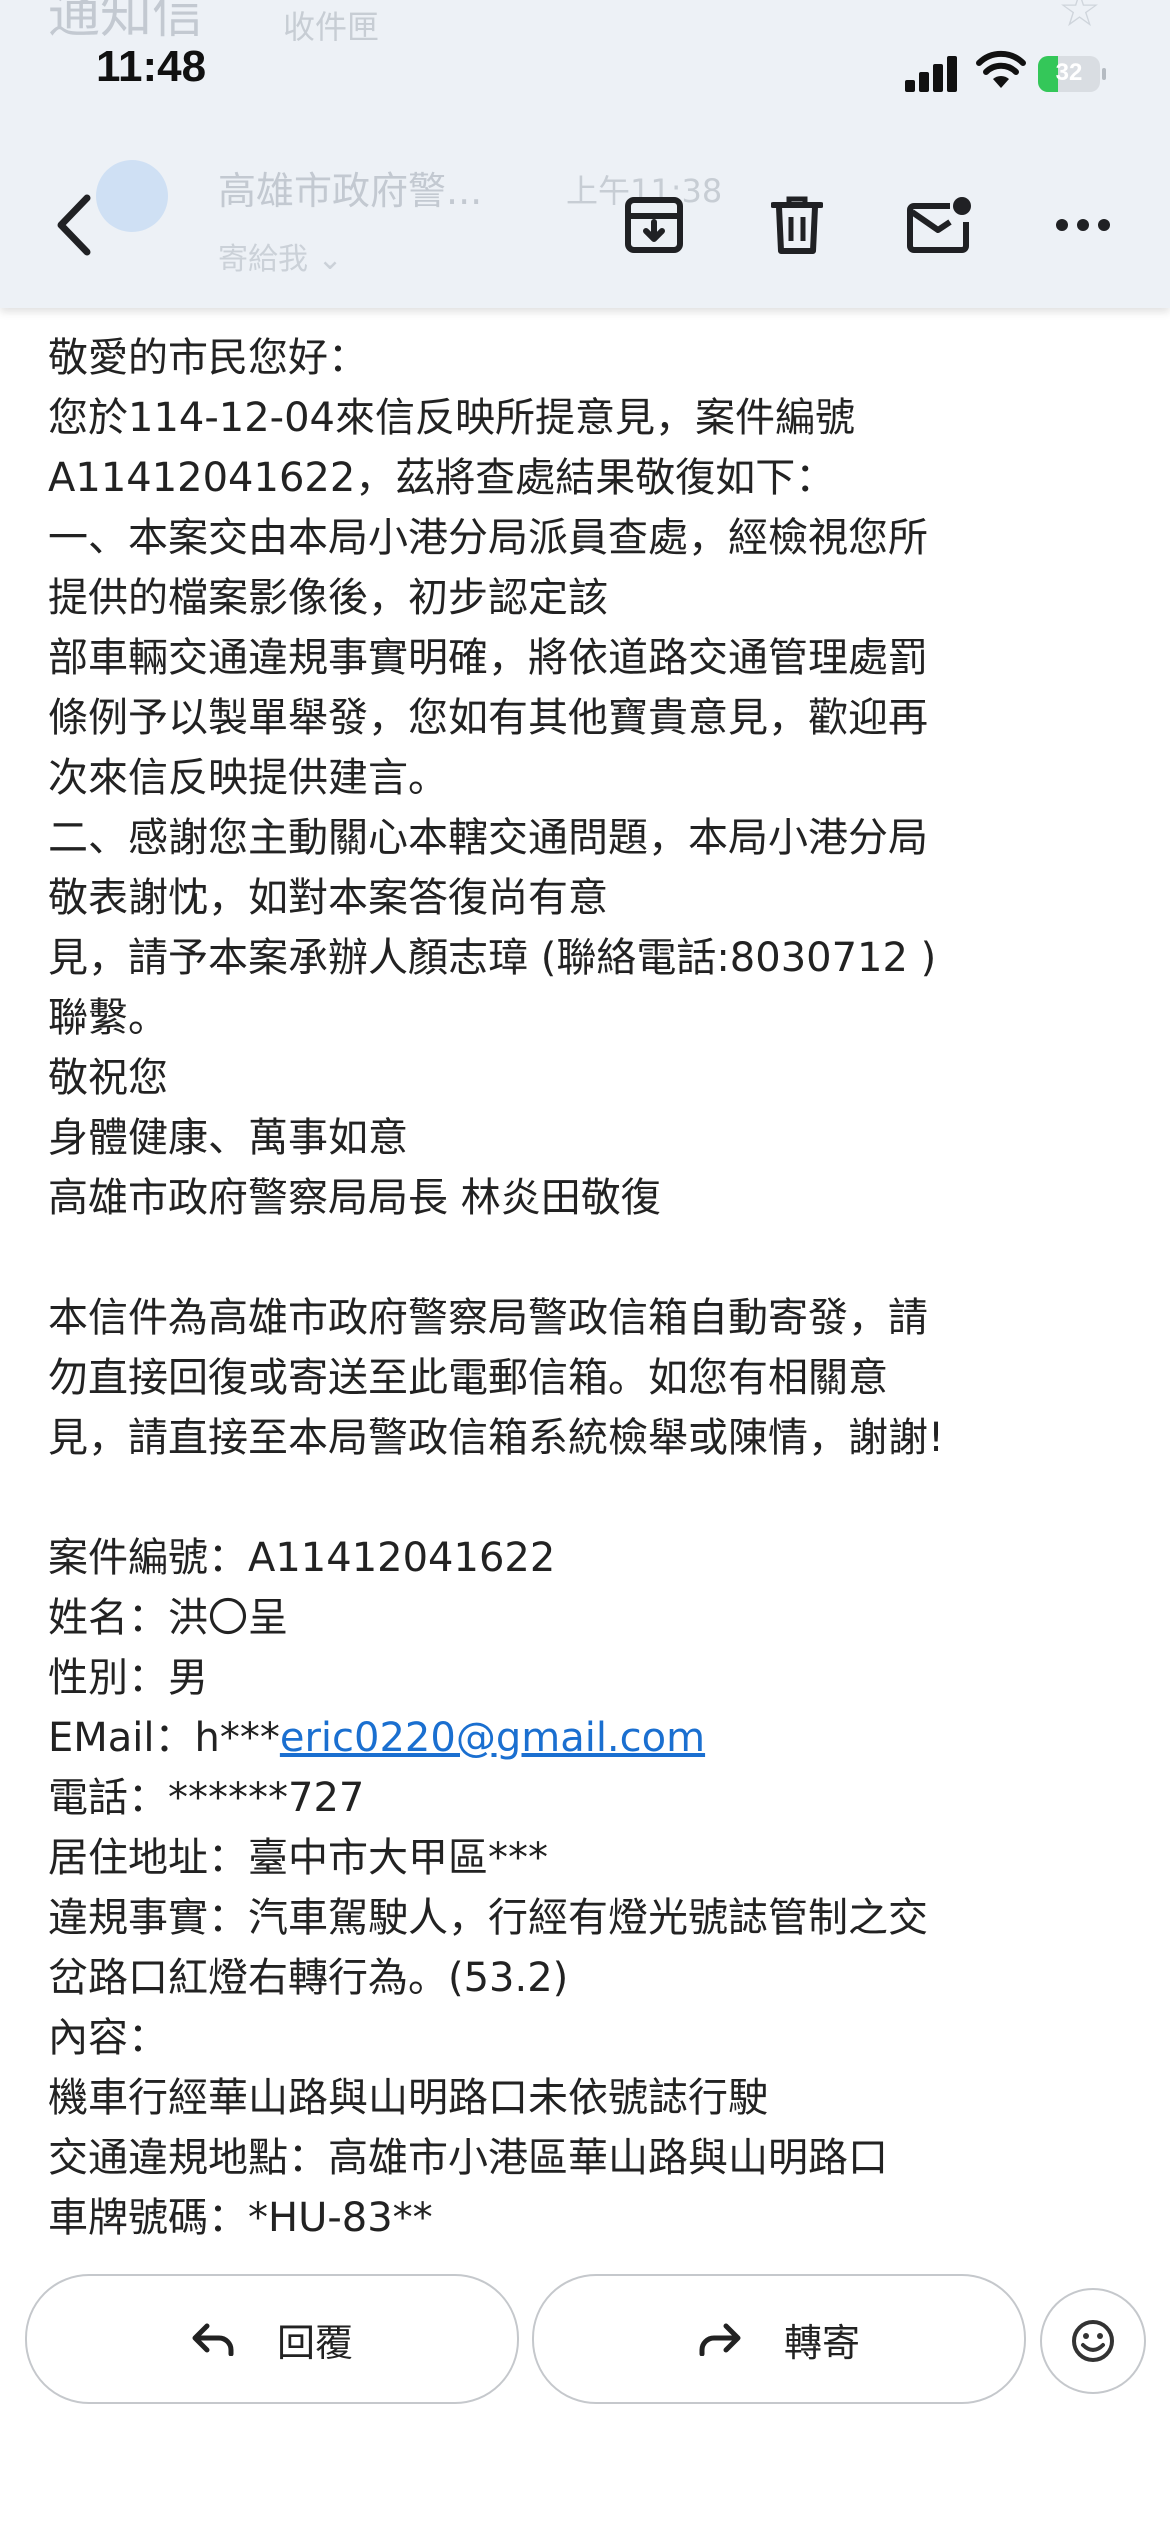 Image resolution: width=1170 pixels, height=2532 pixels. I want to click on body-text-line: 見，請予本案承辦人顏志璋 (聯絡電話:8030712 ), so click(492, 958).